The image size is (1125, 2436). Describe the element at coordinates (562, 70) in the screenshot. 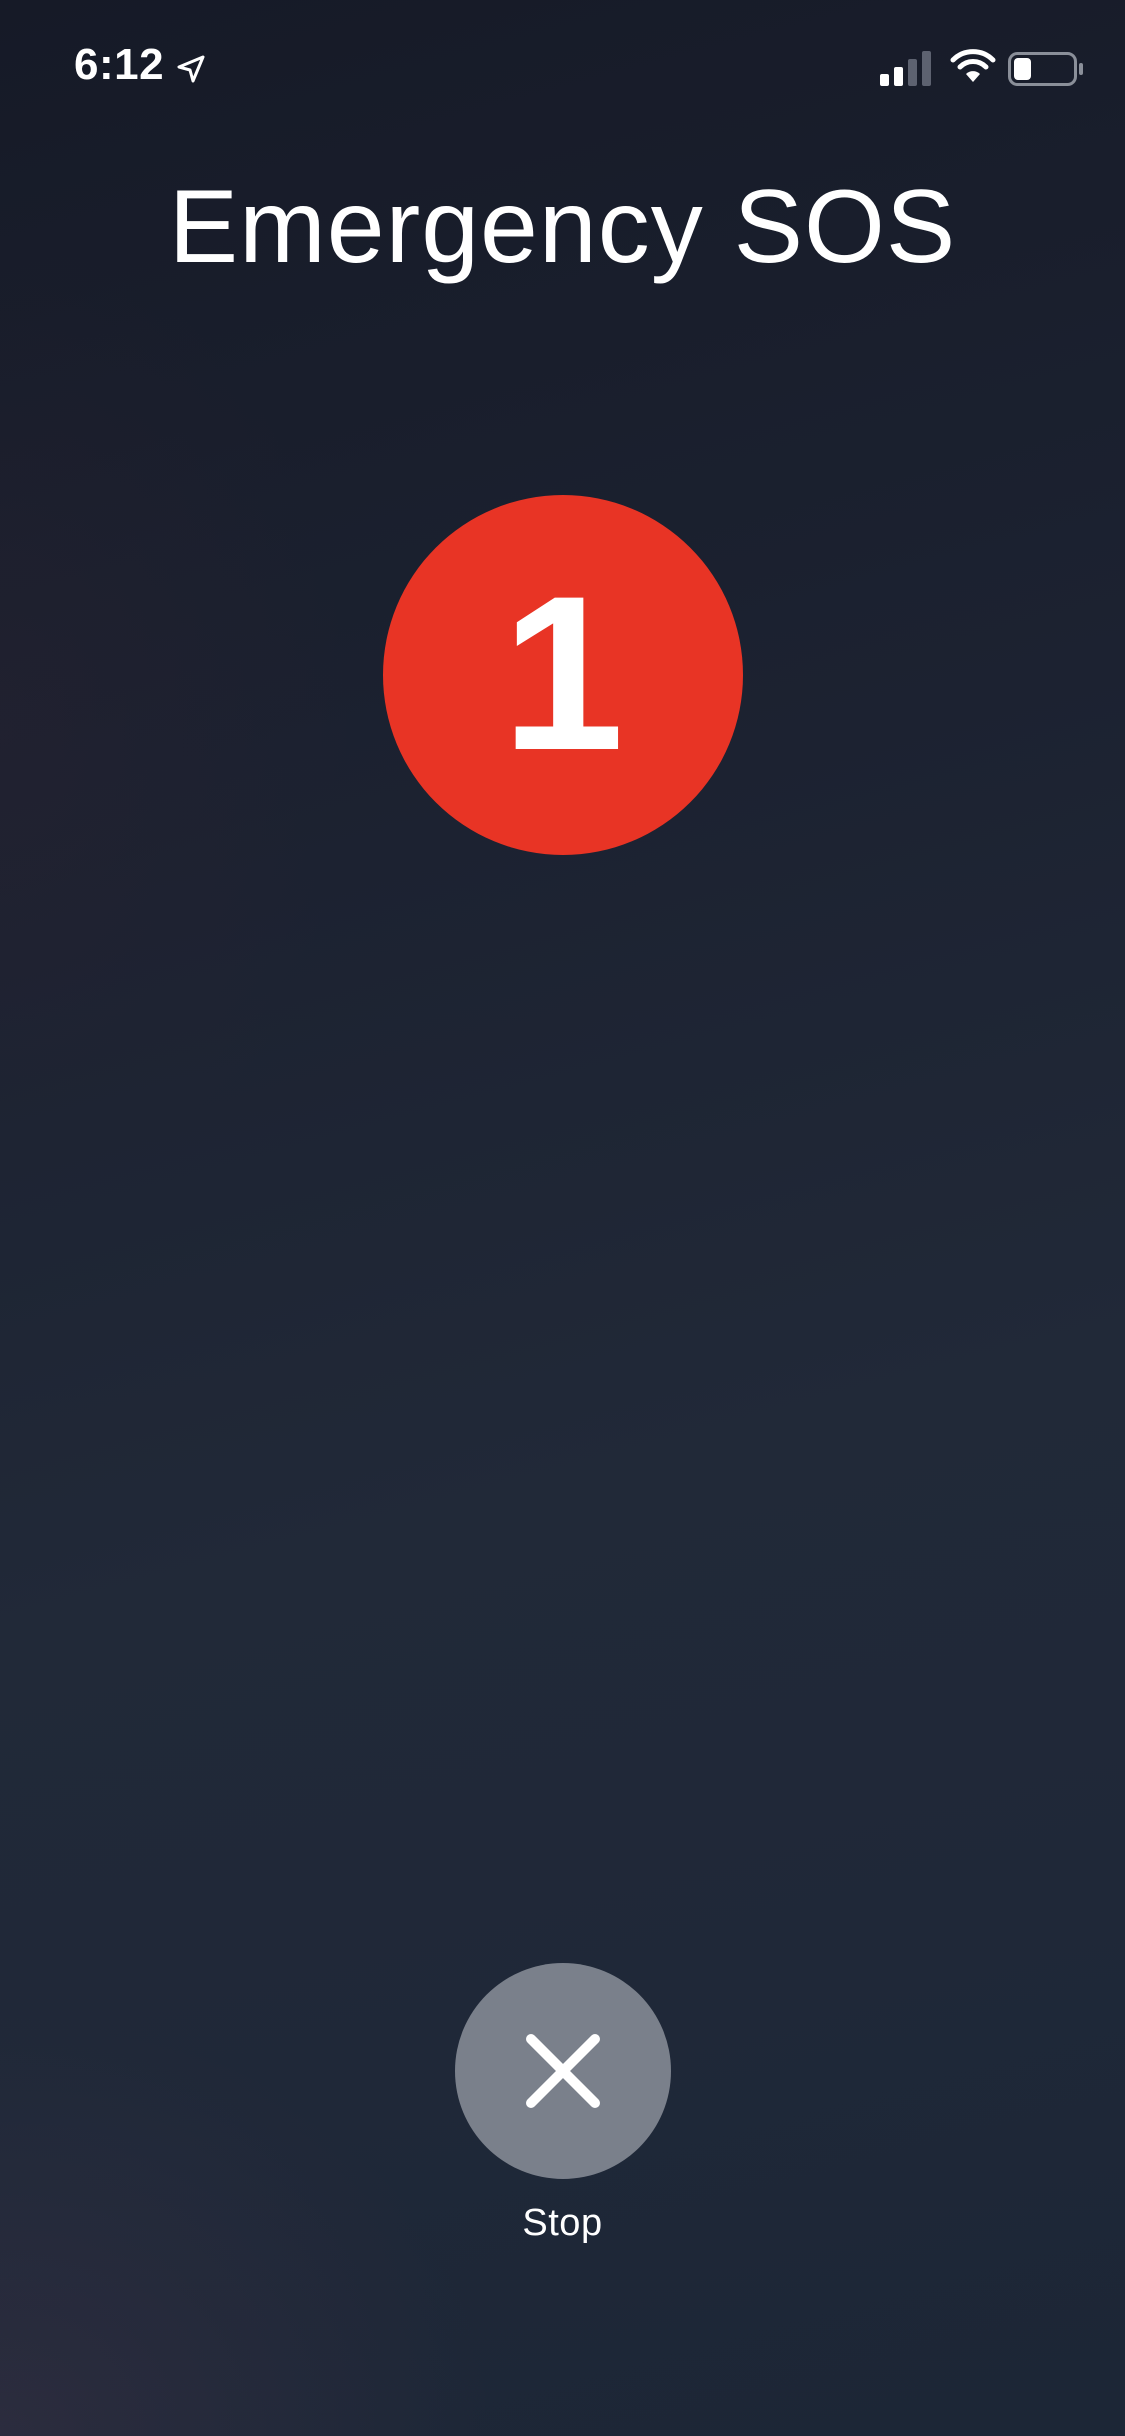

I see `status-bar: 6:12` at that location.